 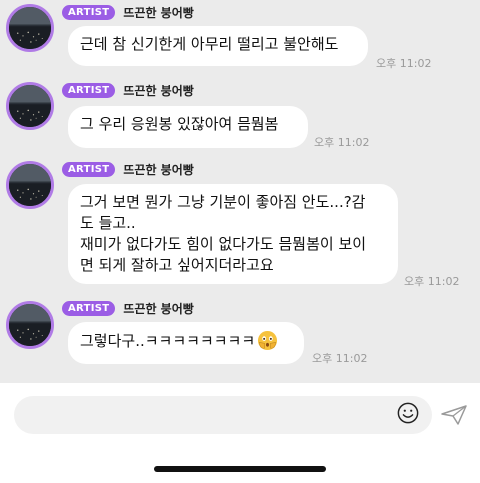 I want to click on message-bubble: 근데 참 신기한게 아무리 떨리고 불안해도, so click(x=218, y=46).